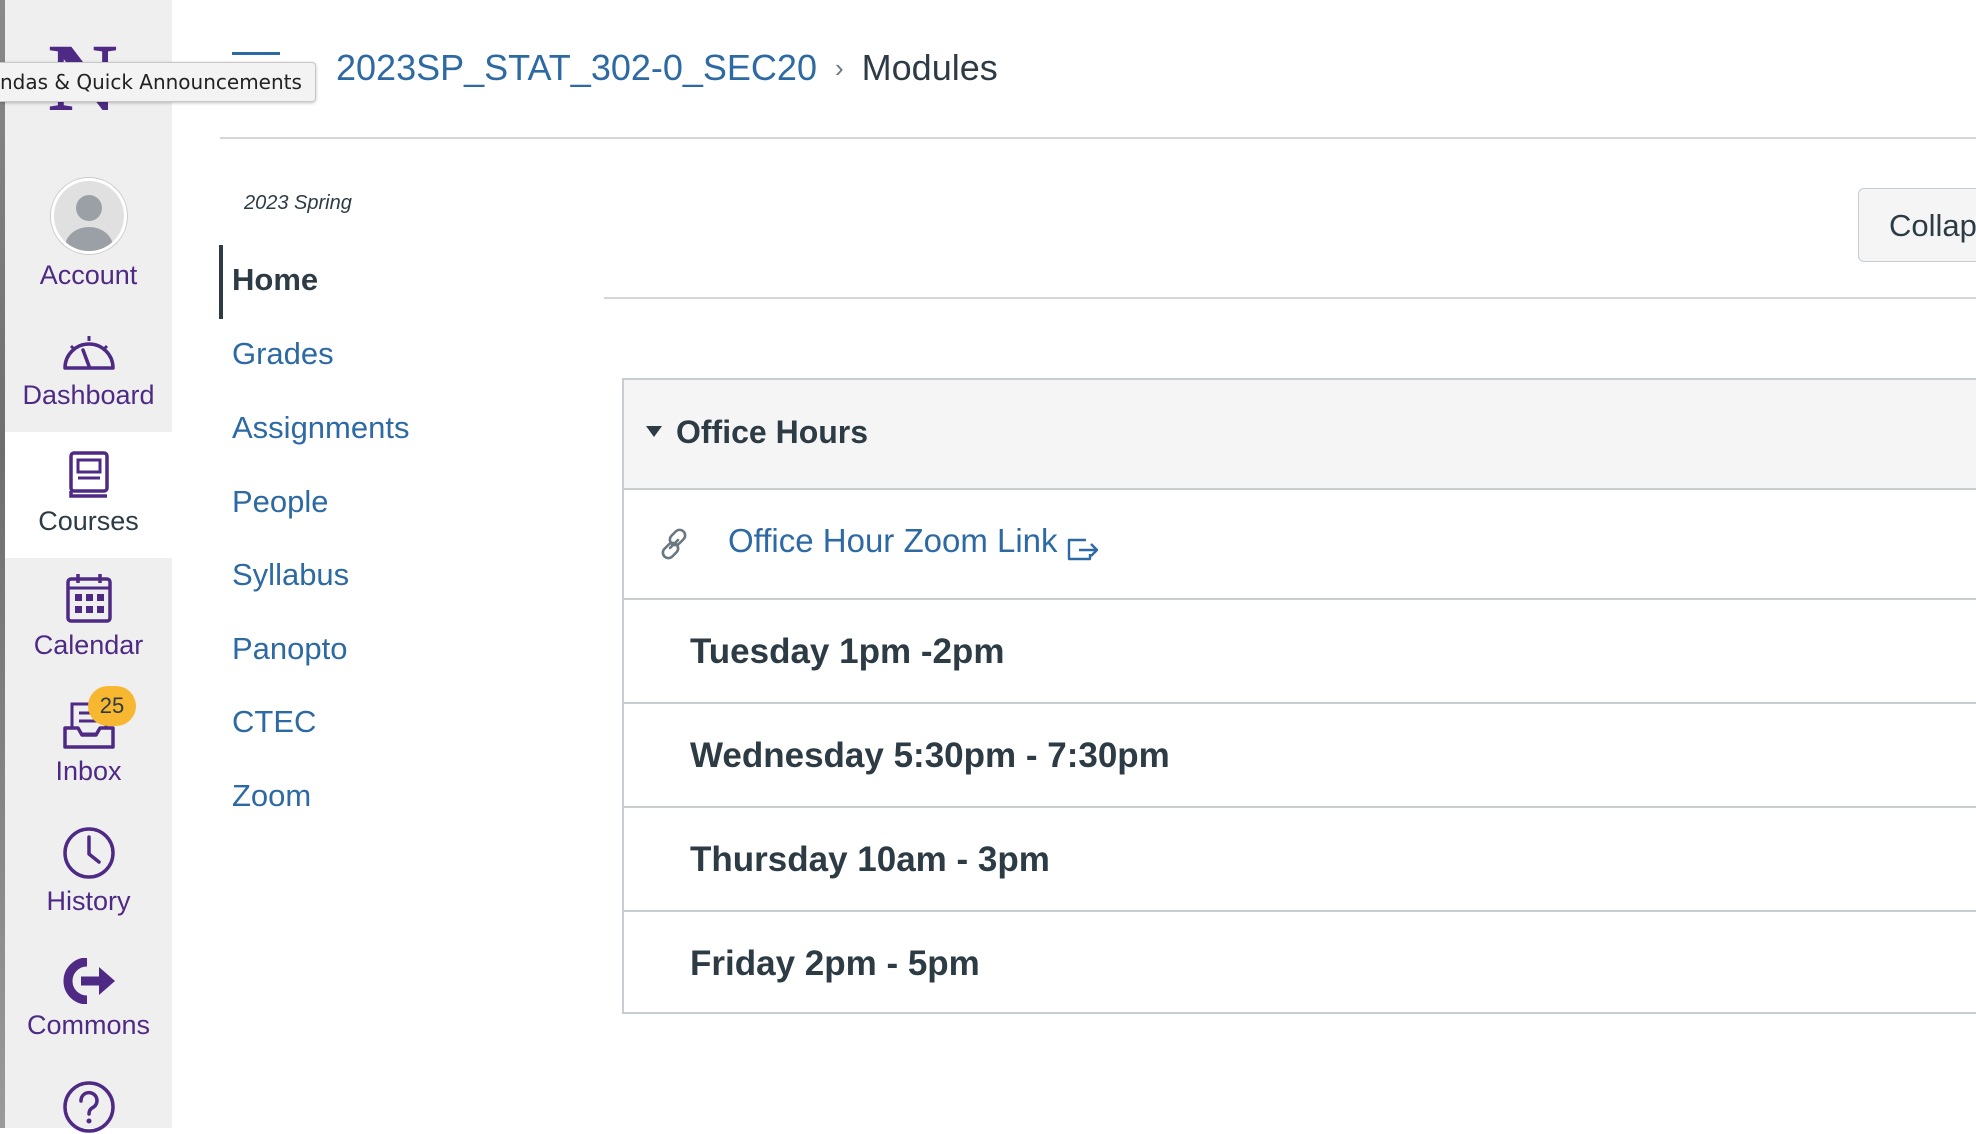  I want to click on inbox-unread-badge: 25, so click(112, 706).